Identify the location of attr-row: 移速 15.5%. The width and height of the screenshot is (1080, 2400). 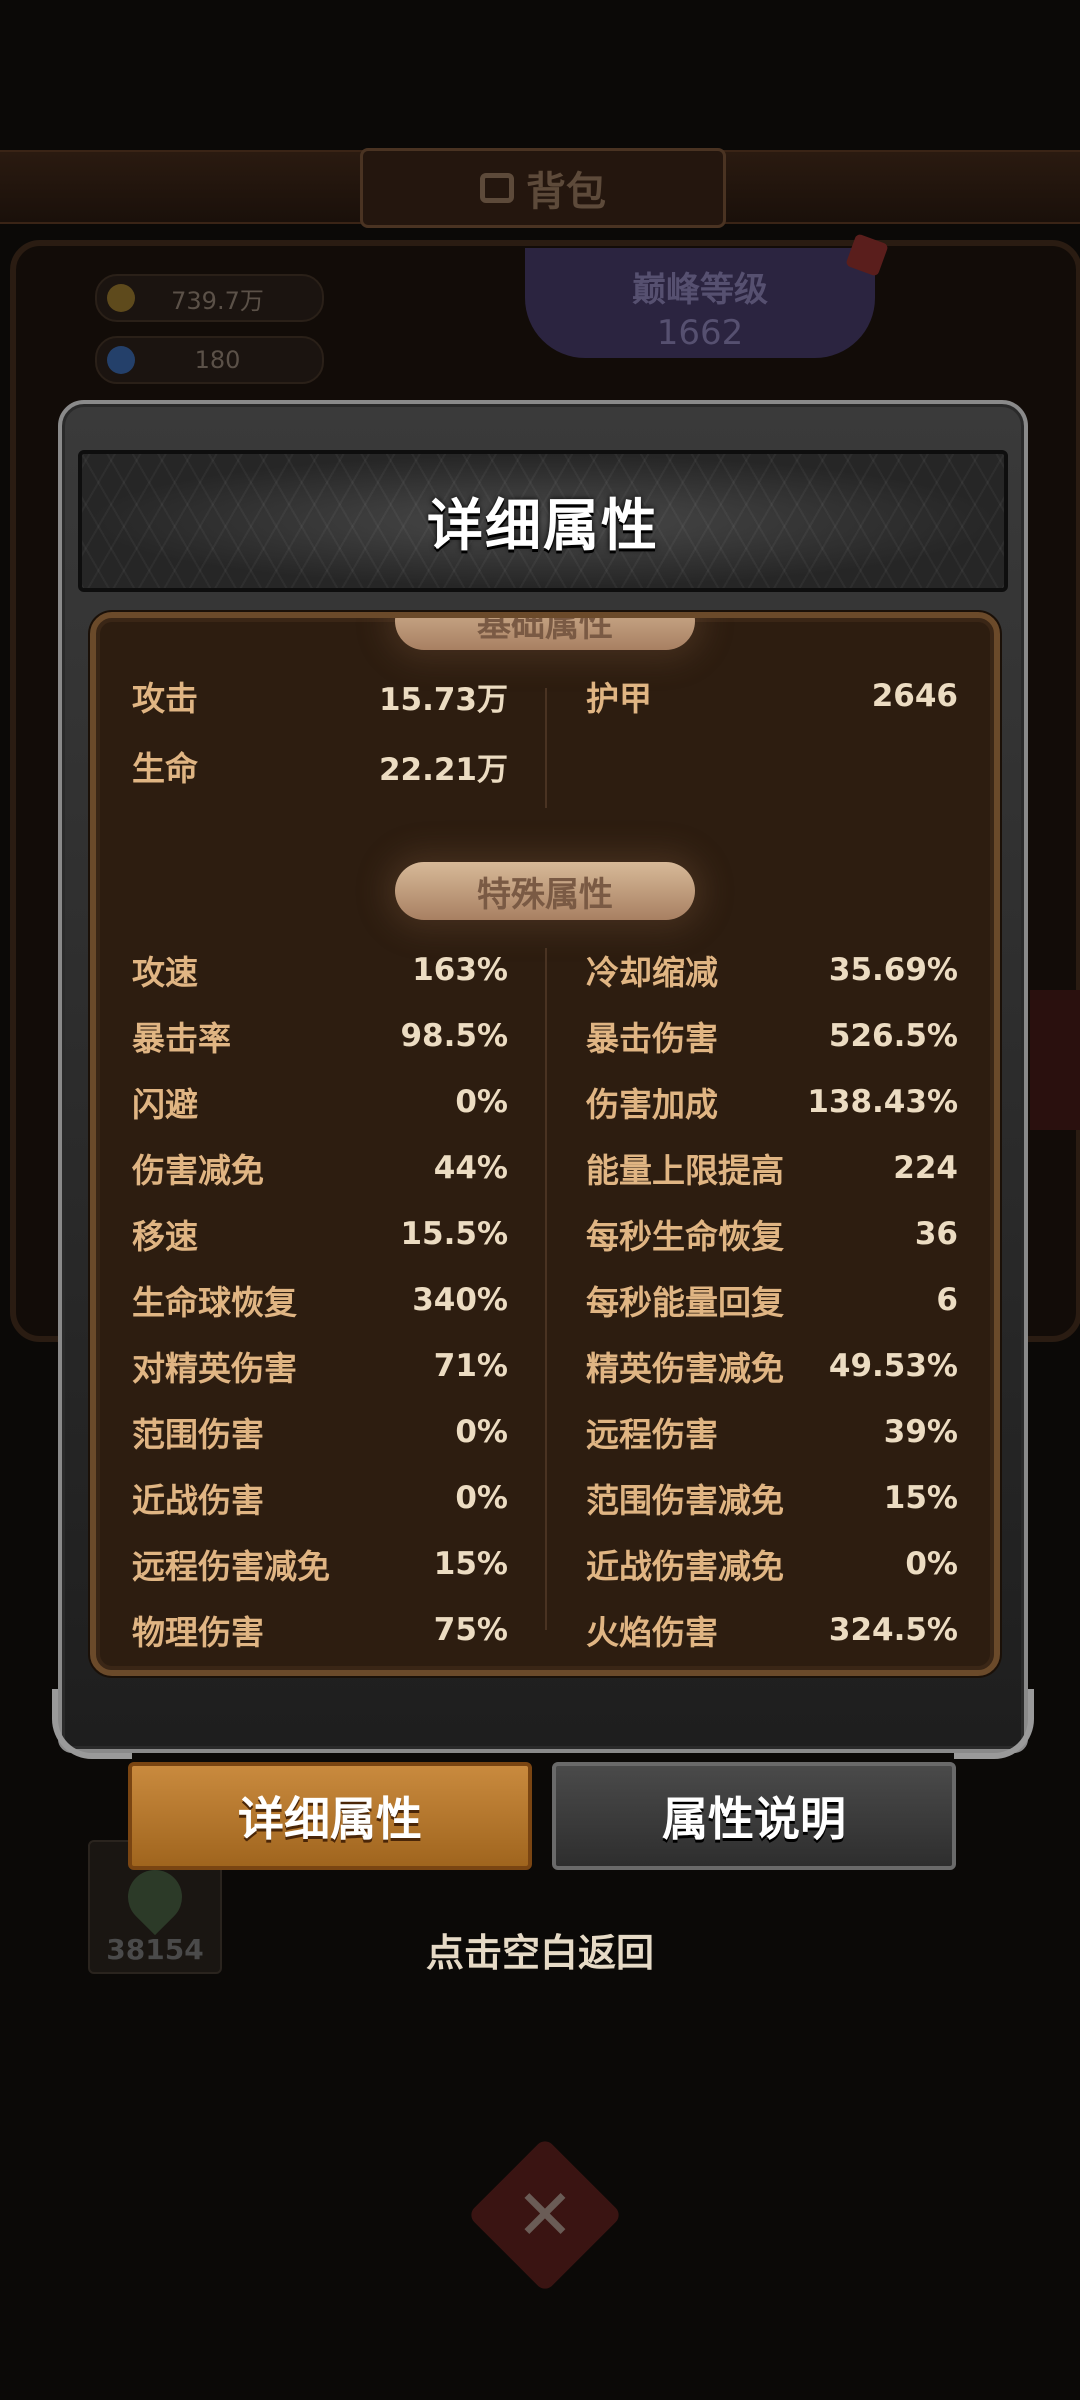
(320, 1234).